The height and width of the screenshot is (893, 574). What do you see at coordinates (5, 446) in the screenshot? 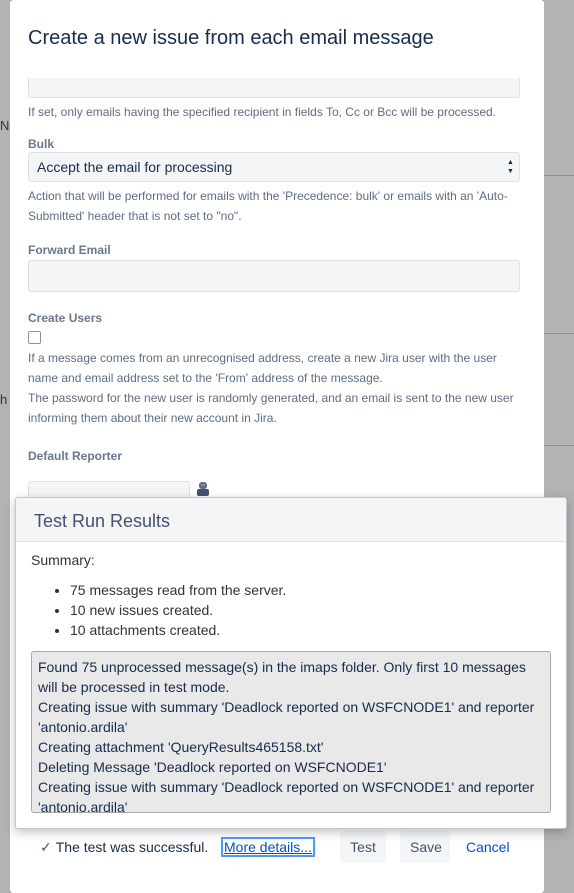
I see `background-panel-left` at bounding box center [5, 446].